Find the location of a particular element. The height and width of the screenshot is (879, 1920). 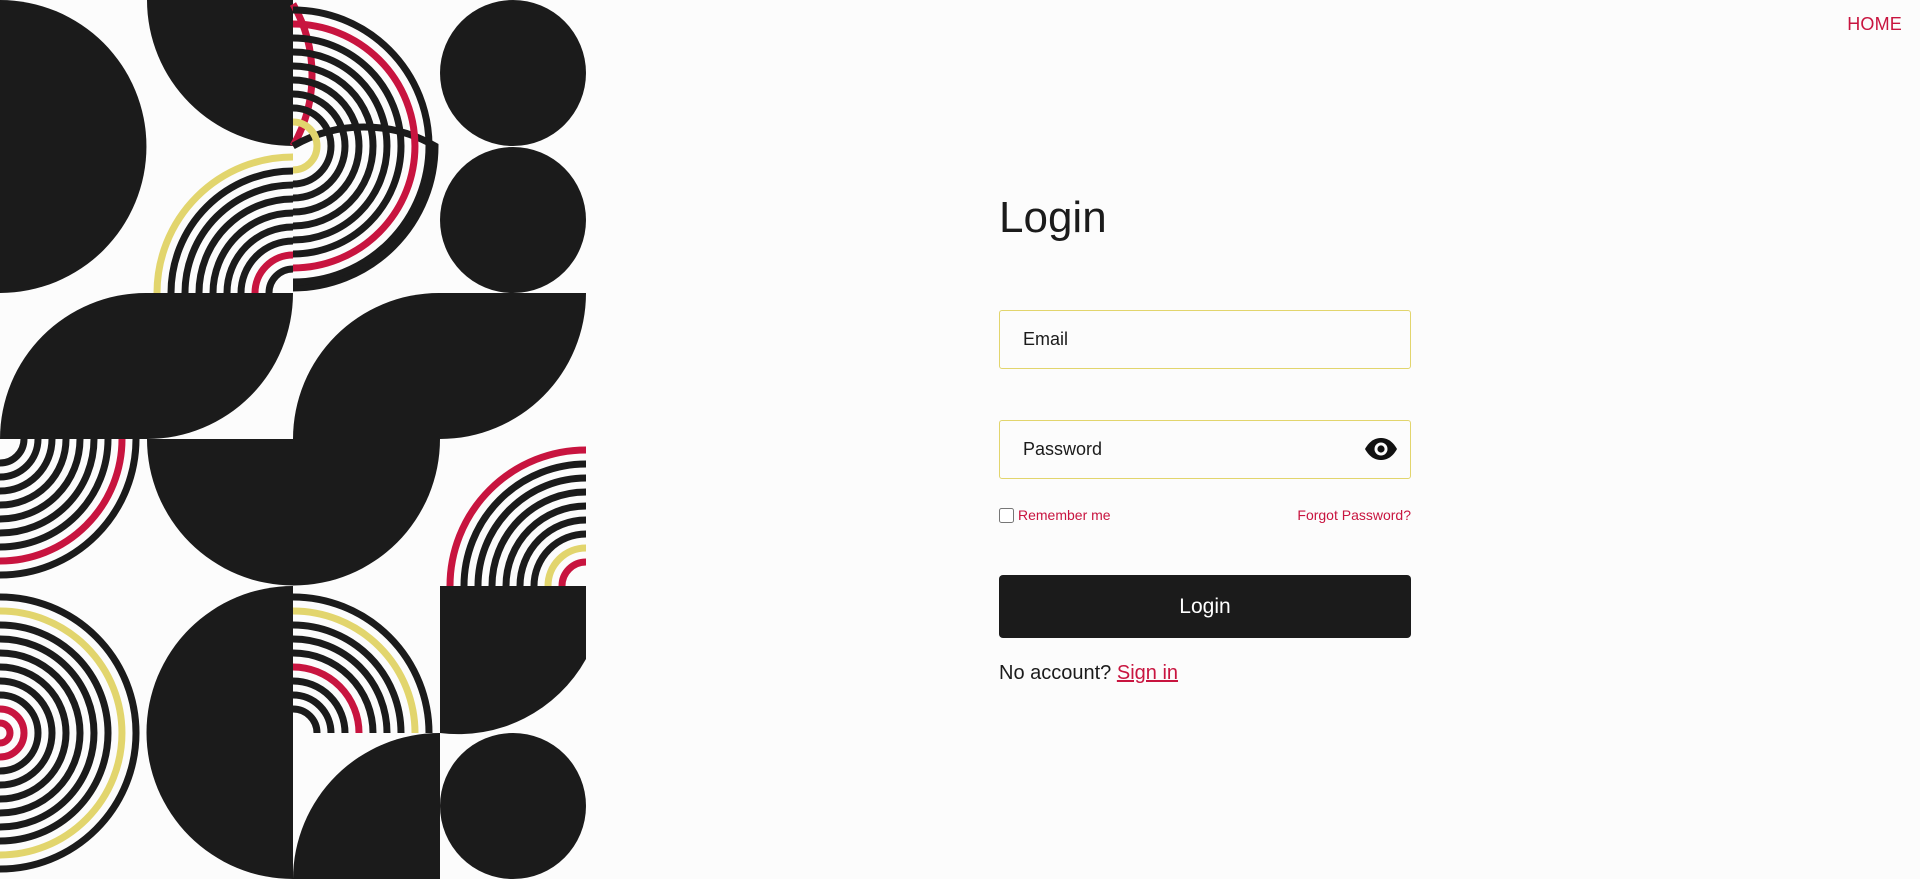

form-options-row: Remember me Forgot Password? is located at coordinates (1205, 515).